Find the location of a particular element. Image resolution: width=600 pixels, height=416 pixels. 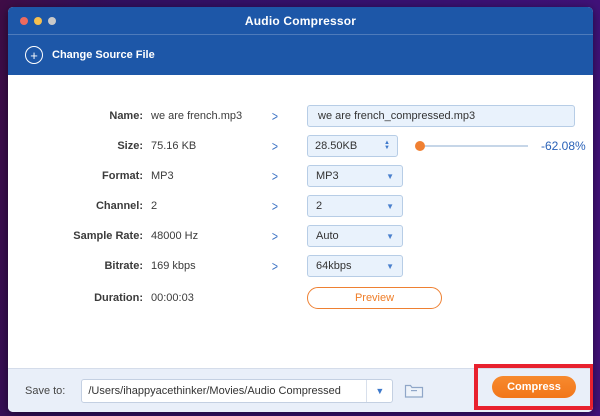

bitrate-value: 169 kbps is located at coordinates (173, 266).